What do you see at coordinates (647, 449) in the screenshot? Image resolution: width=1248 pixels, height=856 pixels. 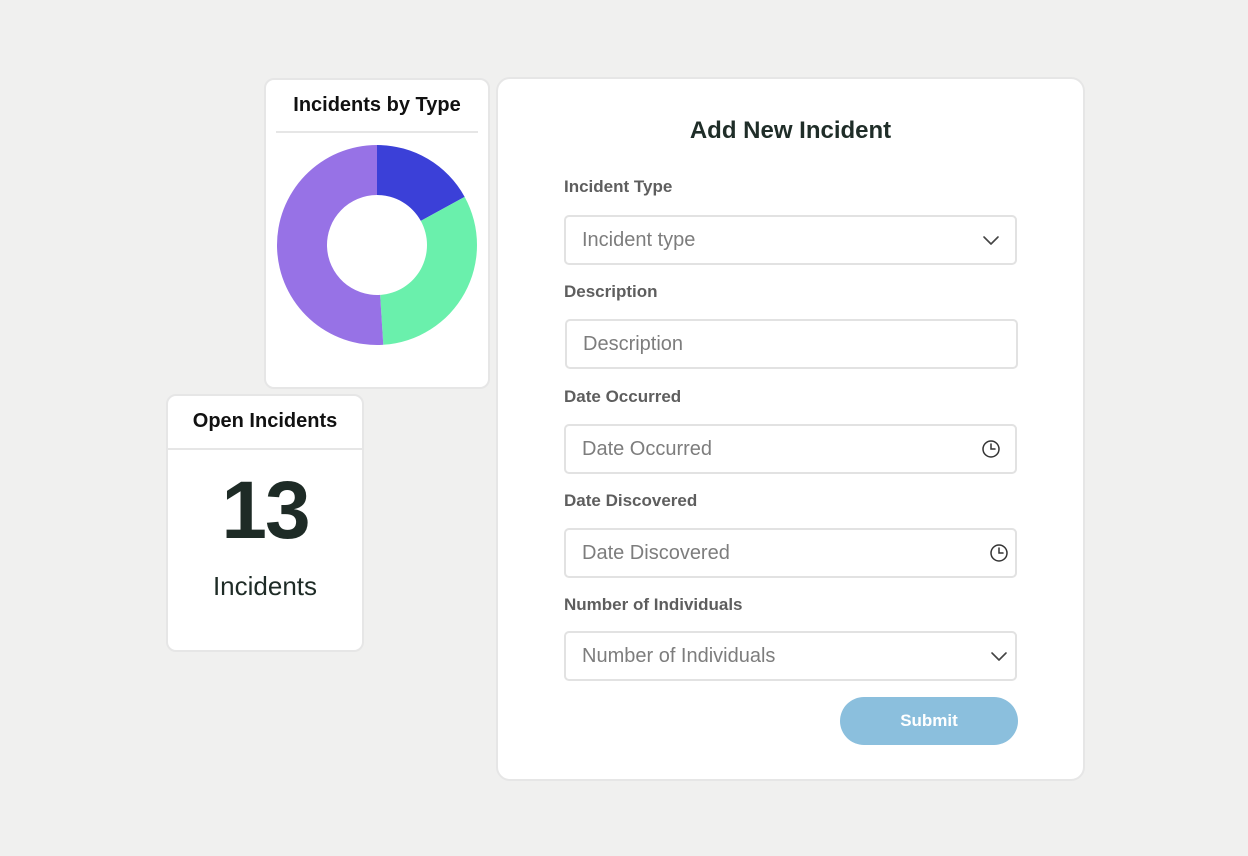 I see `date-occurred-placeholder: Date Occurred` at bounding box center [647, 449].